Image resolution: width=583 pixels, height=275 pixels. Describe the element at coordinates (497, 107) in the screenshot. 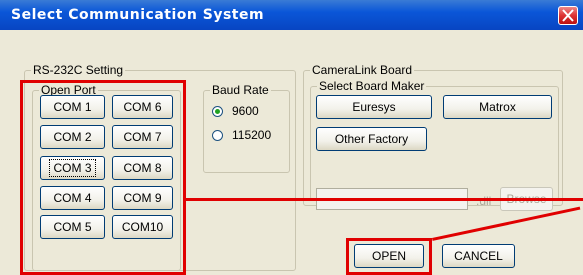

I see `matrox-button: Matrox` at that location.